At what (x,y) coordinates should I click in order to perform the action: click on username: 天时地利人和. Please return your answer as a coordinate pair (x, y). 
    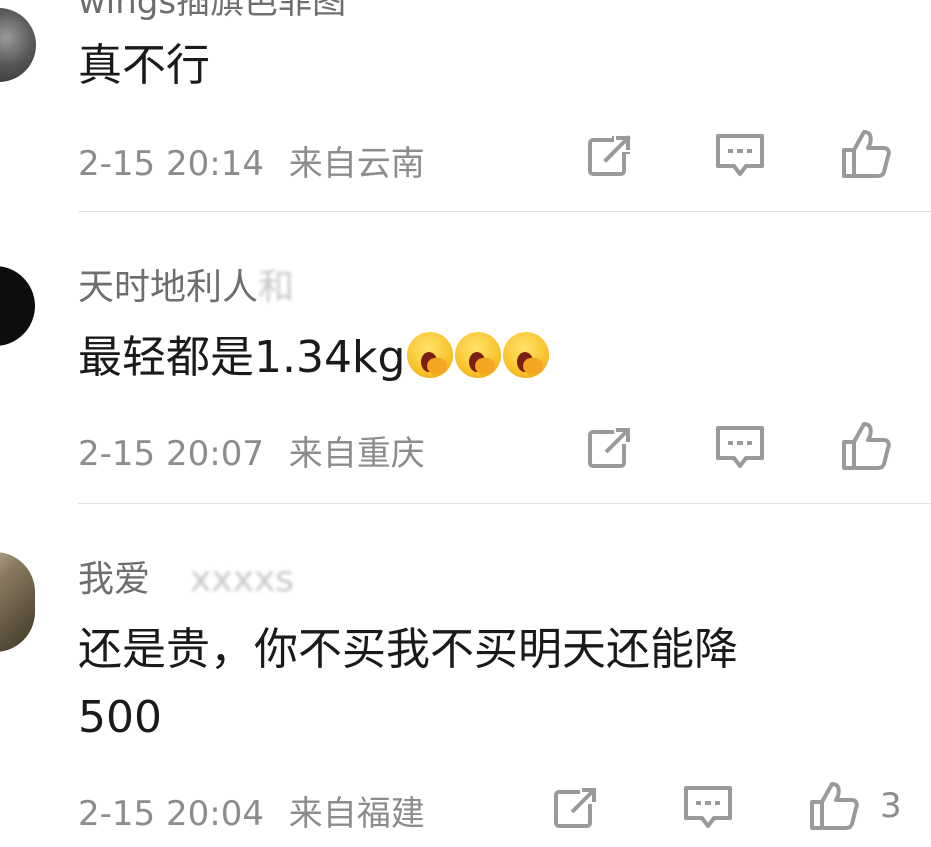
    Looking at the image, I should click on (186, 284).